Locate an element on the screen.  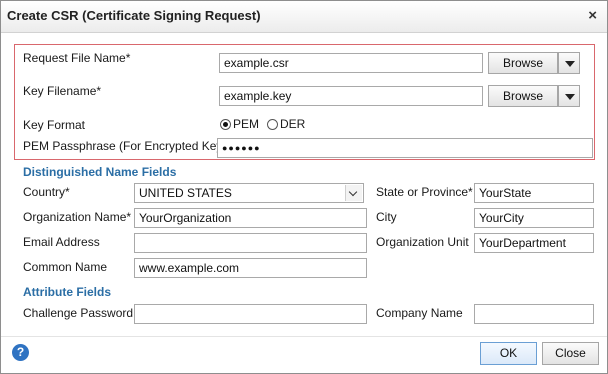
ok-button: OK is located at coordinates (508, 353).